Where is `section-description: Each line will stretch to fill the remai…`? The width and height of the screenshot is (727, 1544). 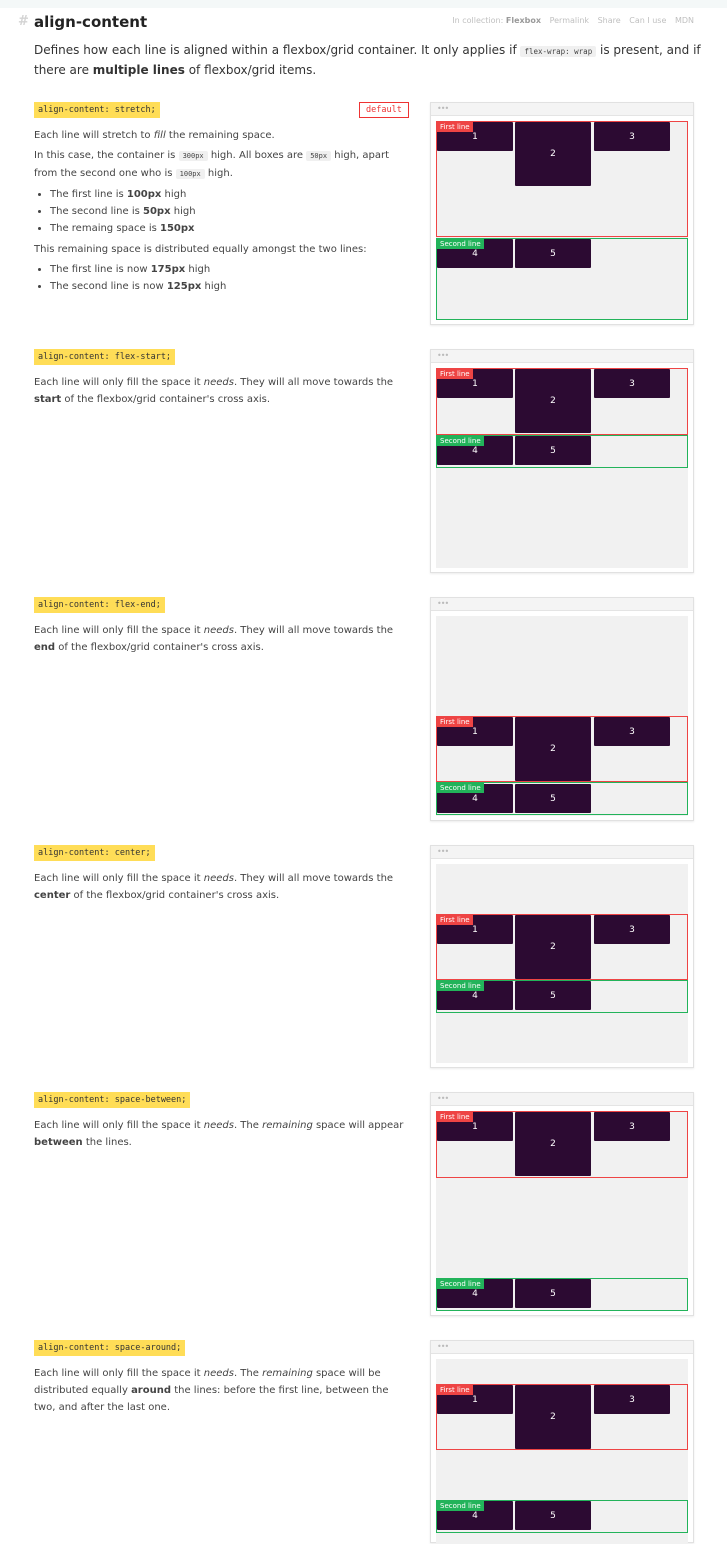 section-description: Each line will stretch to fill the remai… is located at coordinates (221, 213).